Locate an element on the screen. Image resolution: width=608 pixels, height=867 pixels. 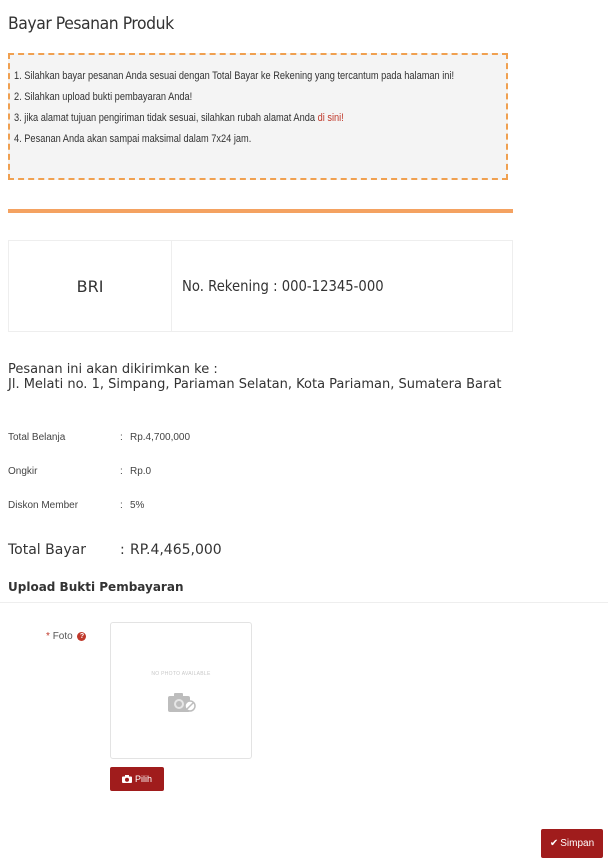
summary-value: Rp.4,700,000 is located at coordinates (160, 437).